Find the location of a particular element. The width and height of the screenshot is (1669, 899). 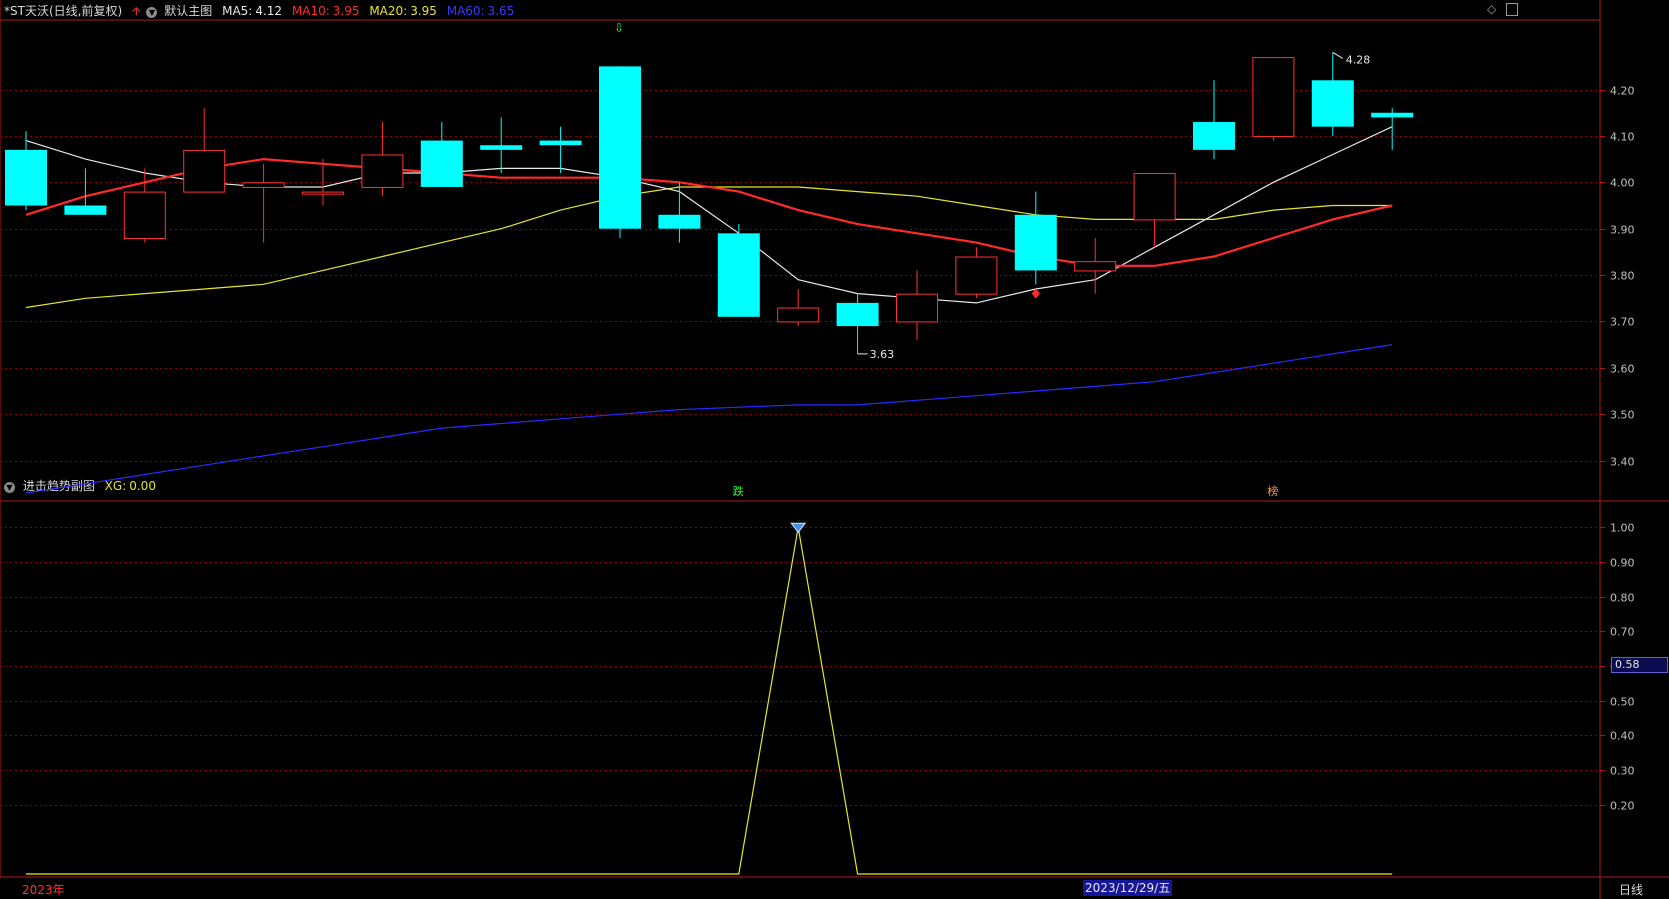

value-tick-label: 0.80 is located at coordinates (1622, 598).